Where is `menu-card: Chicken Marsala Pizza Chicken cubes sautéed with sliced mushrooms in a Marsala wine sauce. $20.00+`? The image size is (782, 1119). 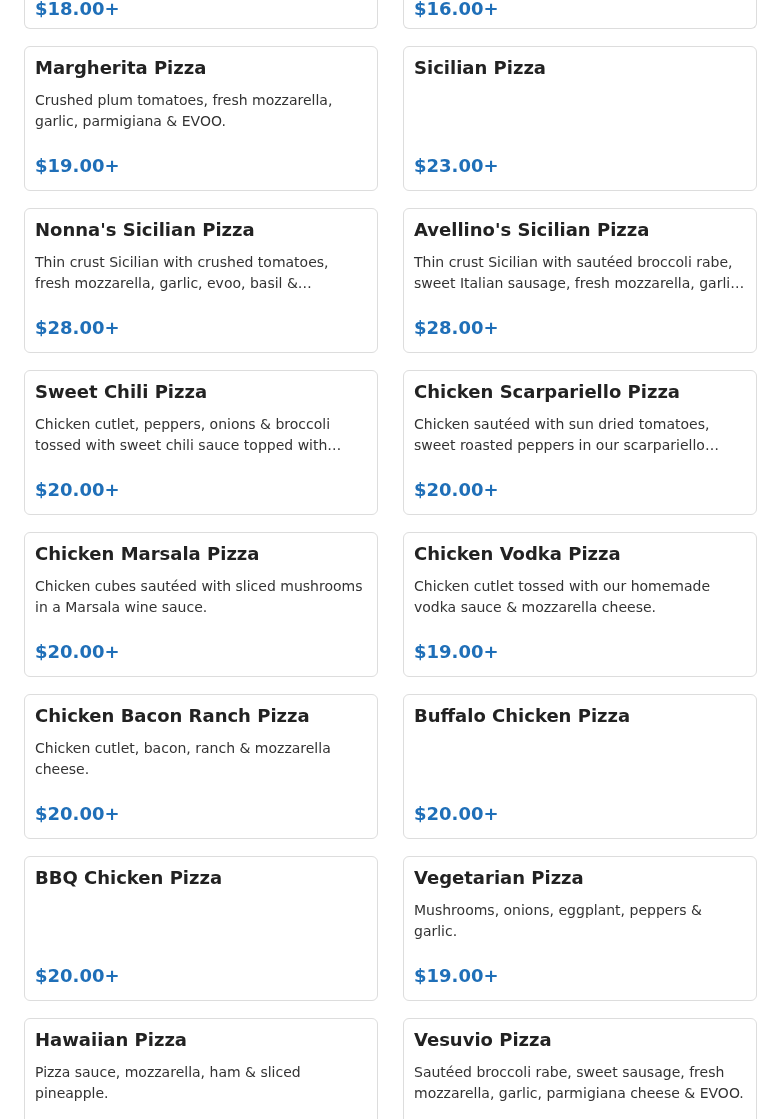
menu-card: Chicken Marsala Pizza Chicken cubes sautéed with sliced mushrooms in a Marsala wine sauce. $20.00+ is located at coordinates (201, 604).